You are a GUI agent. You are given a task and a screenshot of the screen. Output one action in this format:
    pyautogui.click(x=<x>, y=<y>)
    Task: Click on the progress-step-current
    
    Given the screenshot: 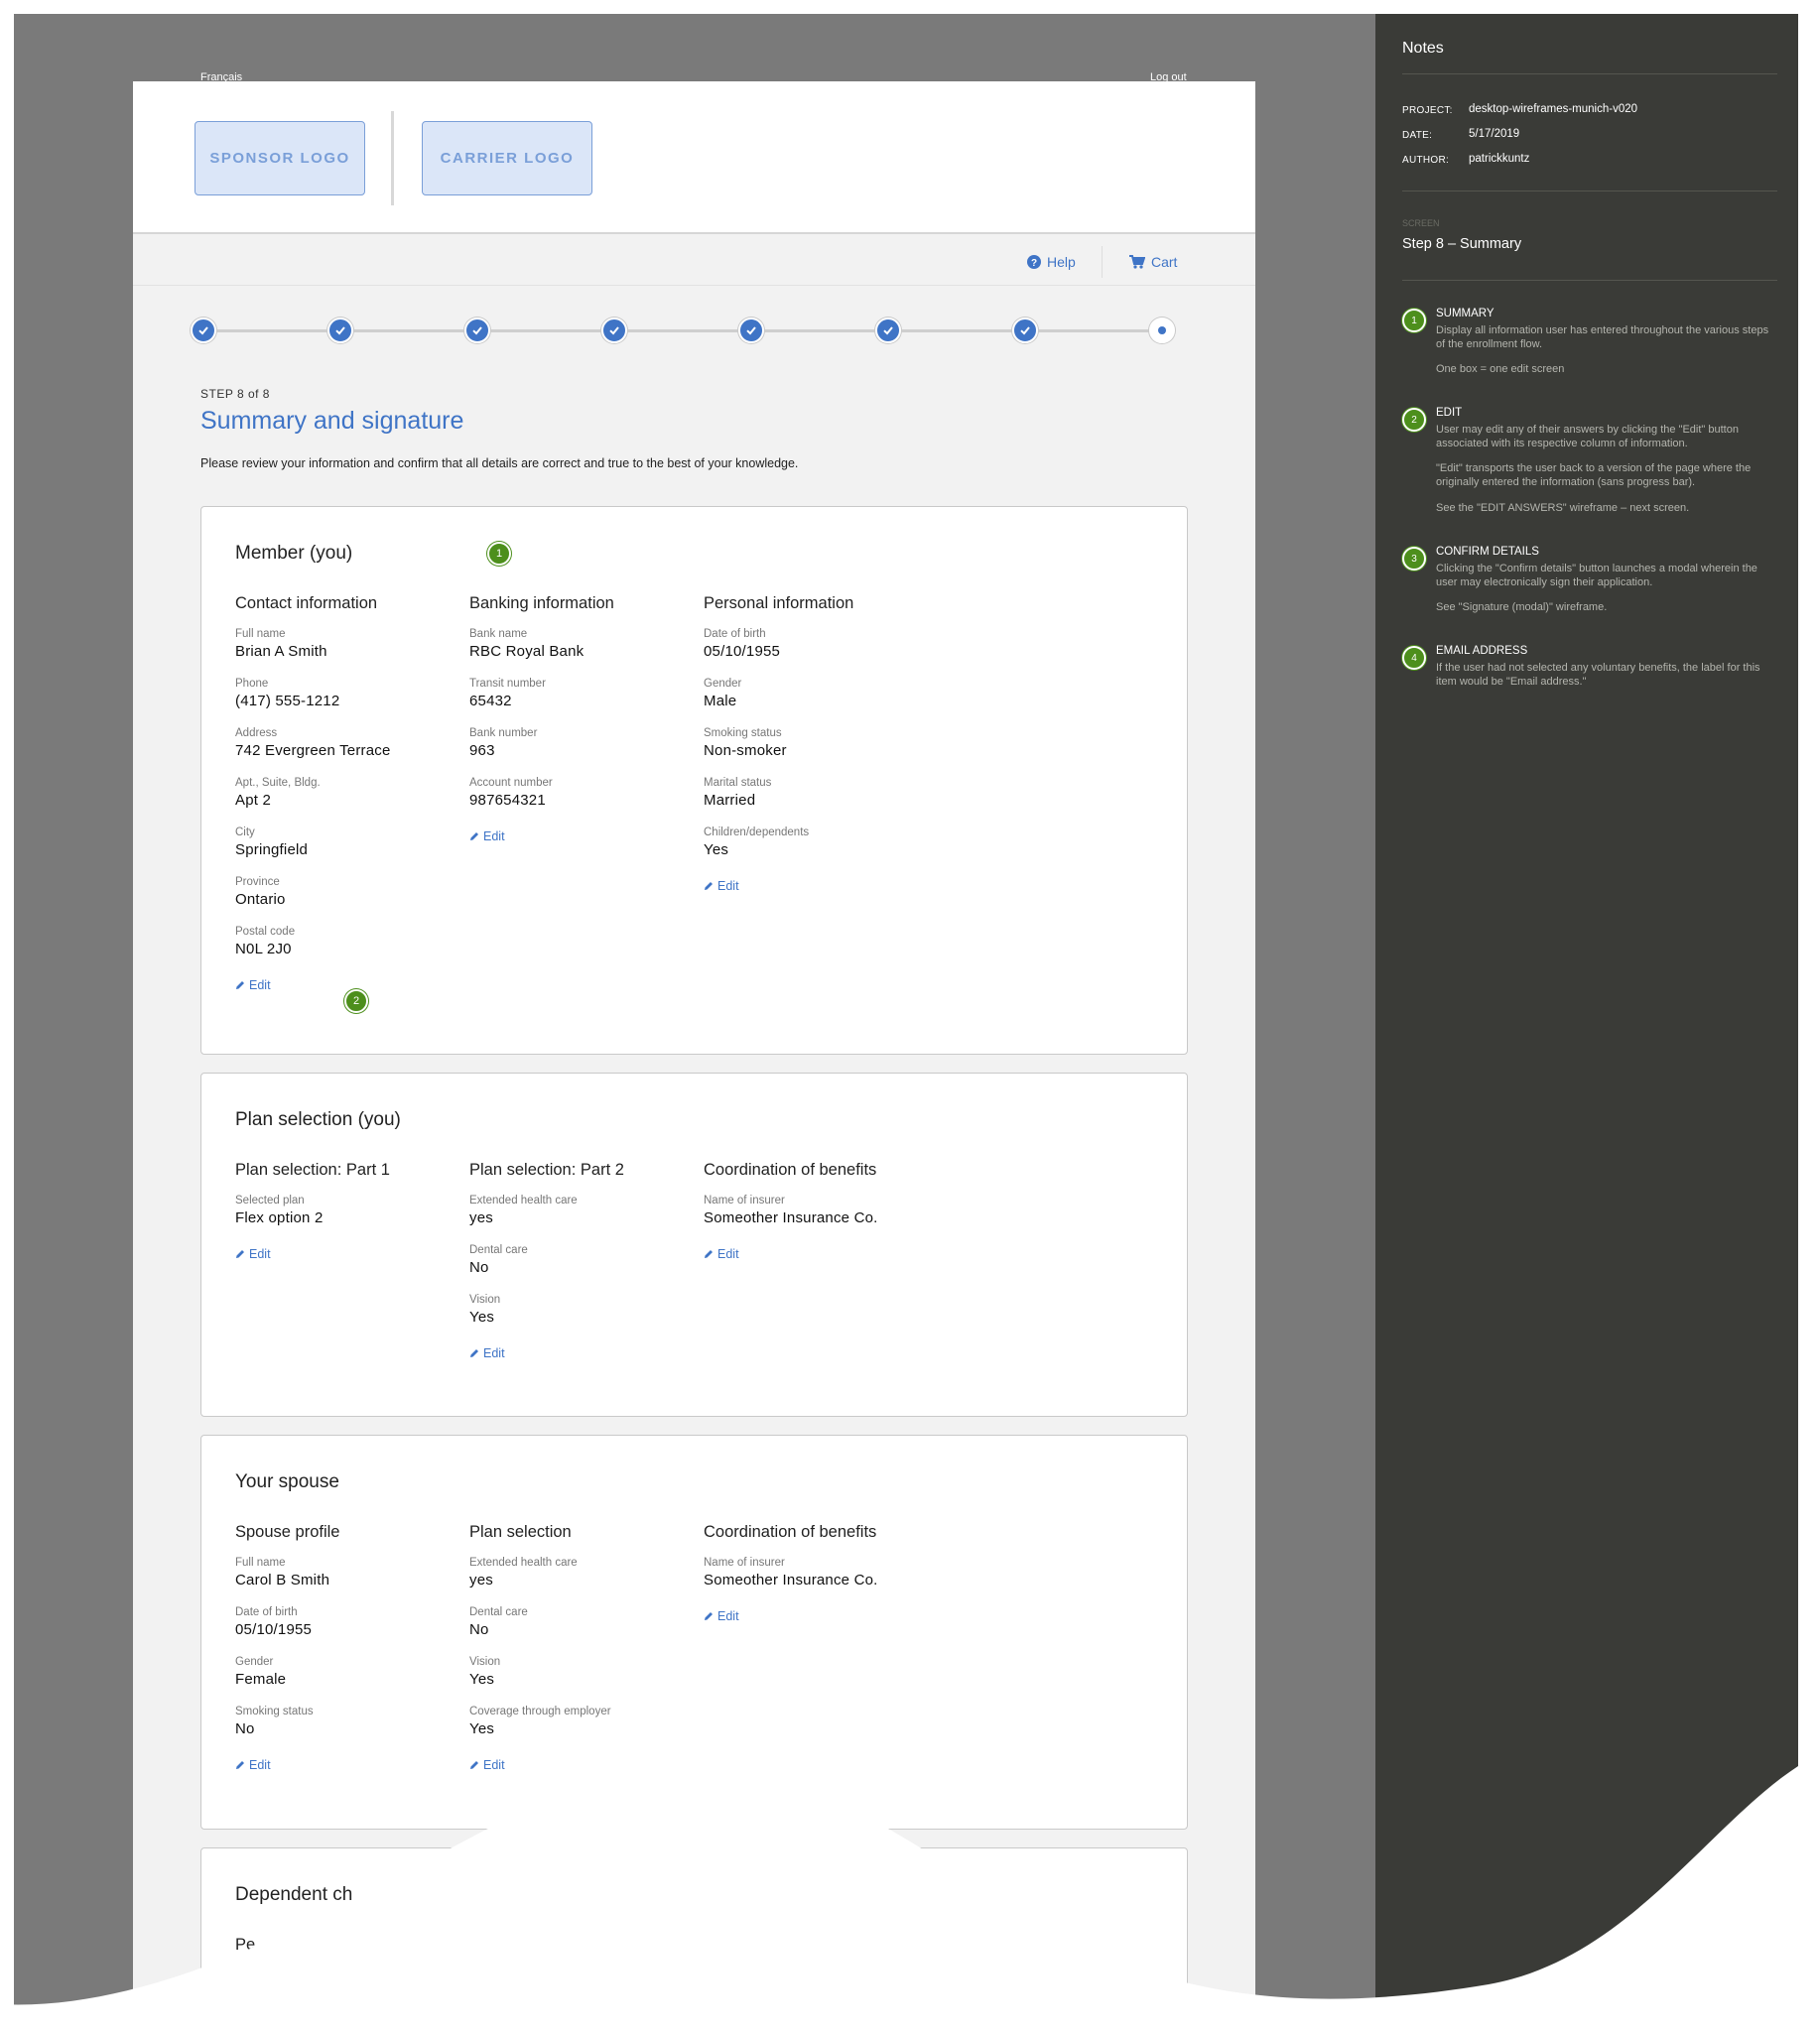 What is the action you would take?
    pyautogui.click(x=1162, y=330)
    